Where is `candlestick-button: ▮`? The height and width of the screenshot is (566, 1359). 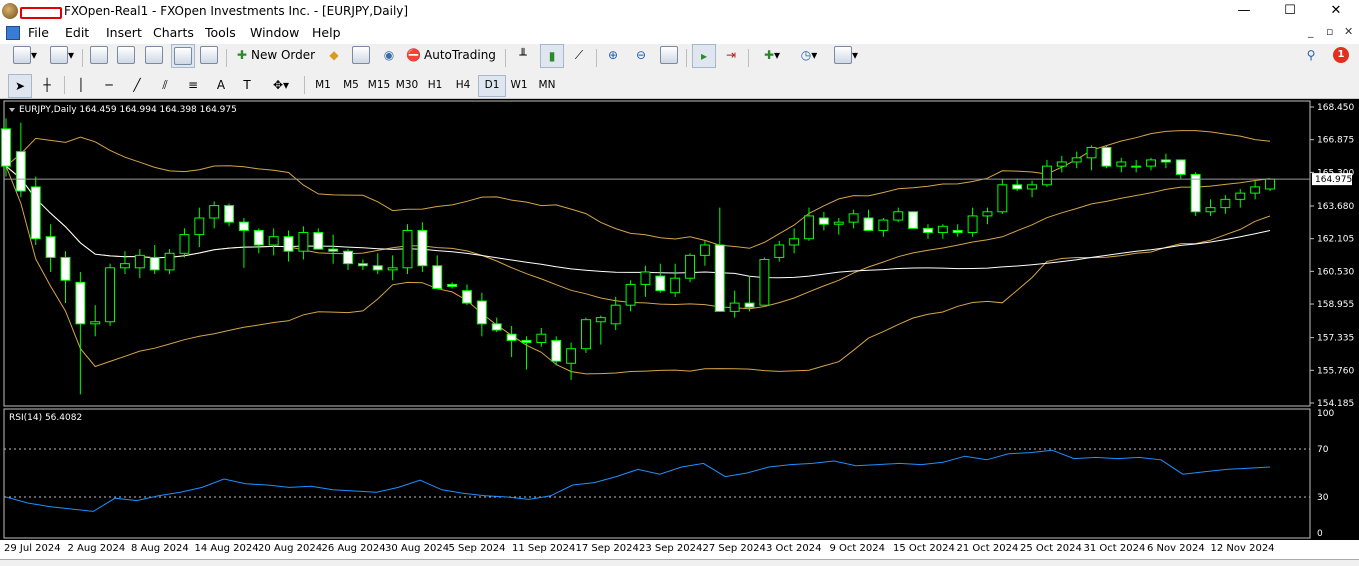 candlestick-button: ▮ is located at coordinates (552, 56).